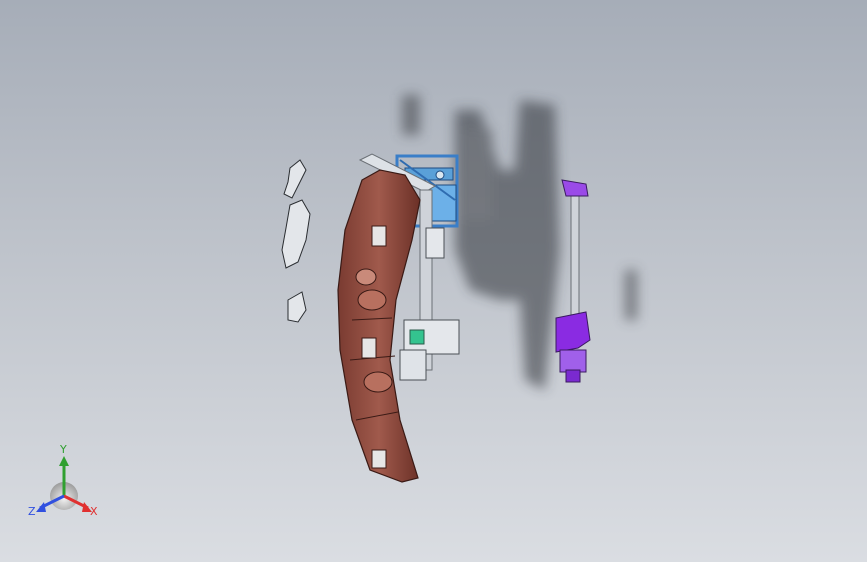 The height and width of the screenshot is (562, 867). What do you see at coordinates (66, 482) in the screenshot?
I see `coordinate-triad: Y X Z` at bounding box center [66, 482].